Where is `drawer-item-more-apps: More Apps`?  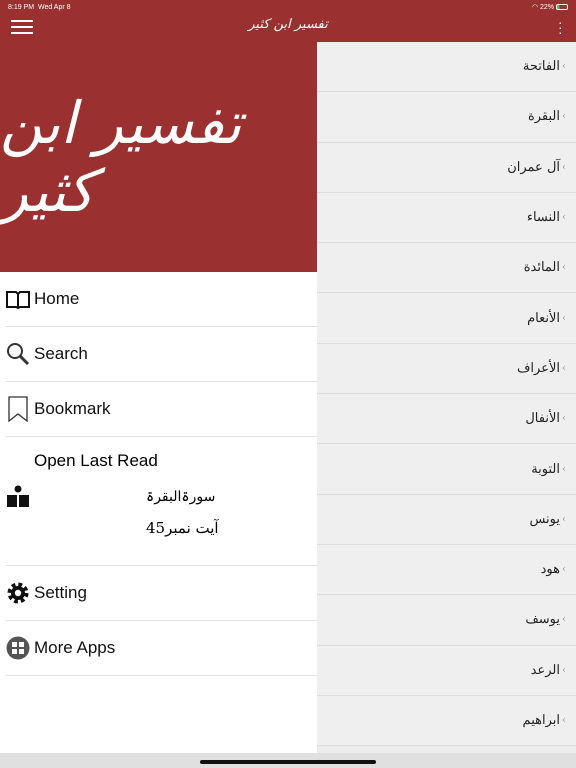
drawer-item-more-apps: More Apps is located at coordinates (161, 648).